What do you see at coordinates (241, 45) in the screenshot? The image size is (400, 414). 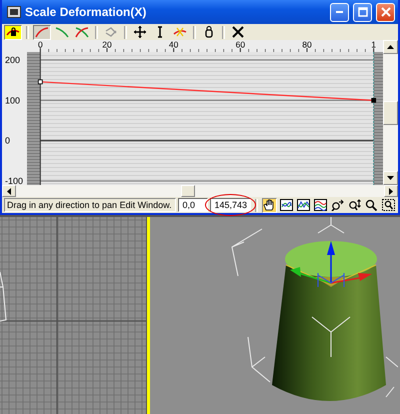 I see `axis-label: 60` at bounding box center [241, 45].